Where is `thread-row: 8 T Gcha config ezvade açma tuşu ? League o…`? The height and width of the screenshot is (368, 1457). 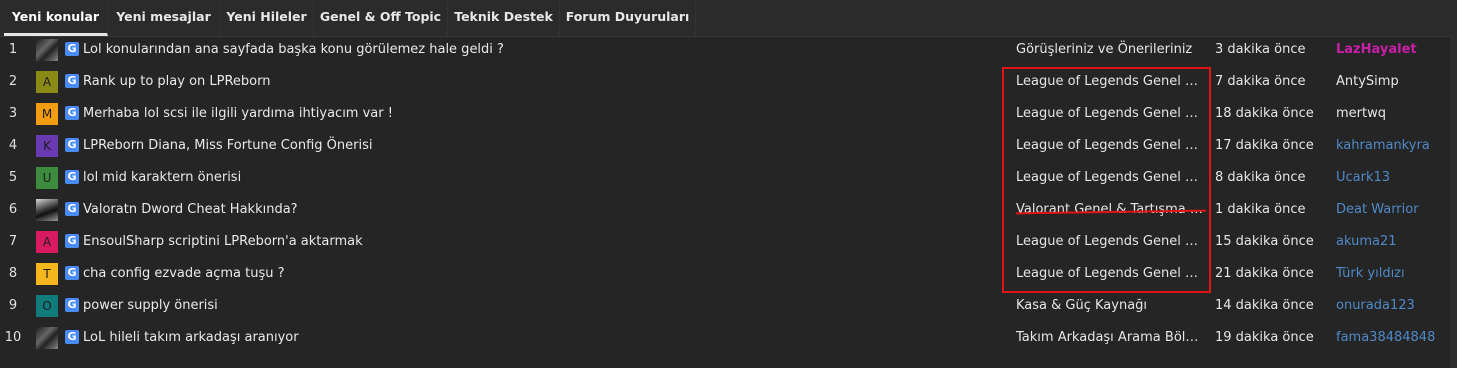
thread-row: 8 T Gcha config ezvade açma tuşu ? League o… is located at coordinates (725, 274).